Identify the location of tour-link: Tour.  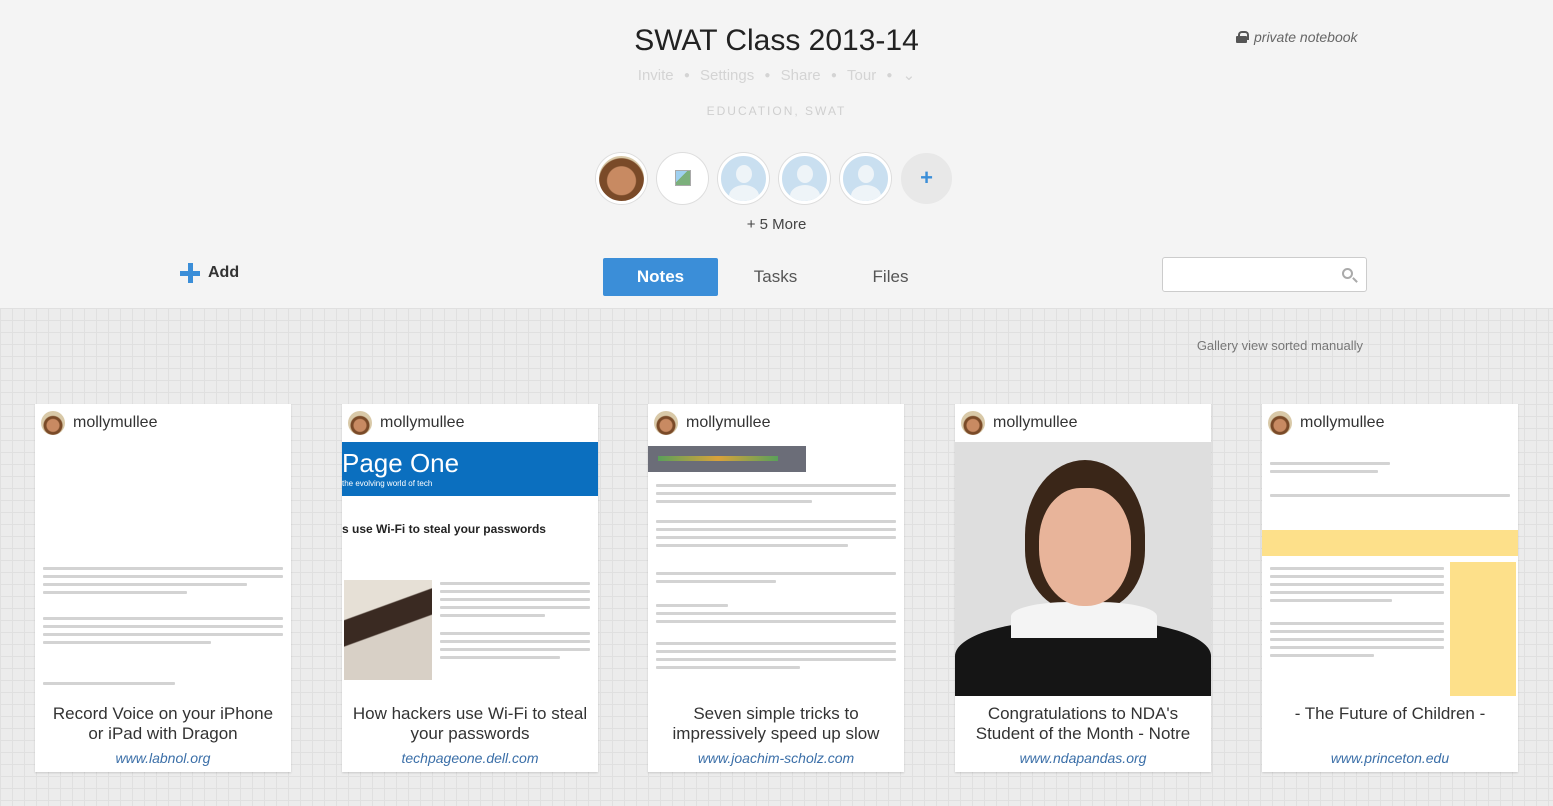
(861, 75).